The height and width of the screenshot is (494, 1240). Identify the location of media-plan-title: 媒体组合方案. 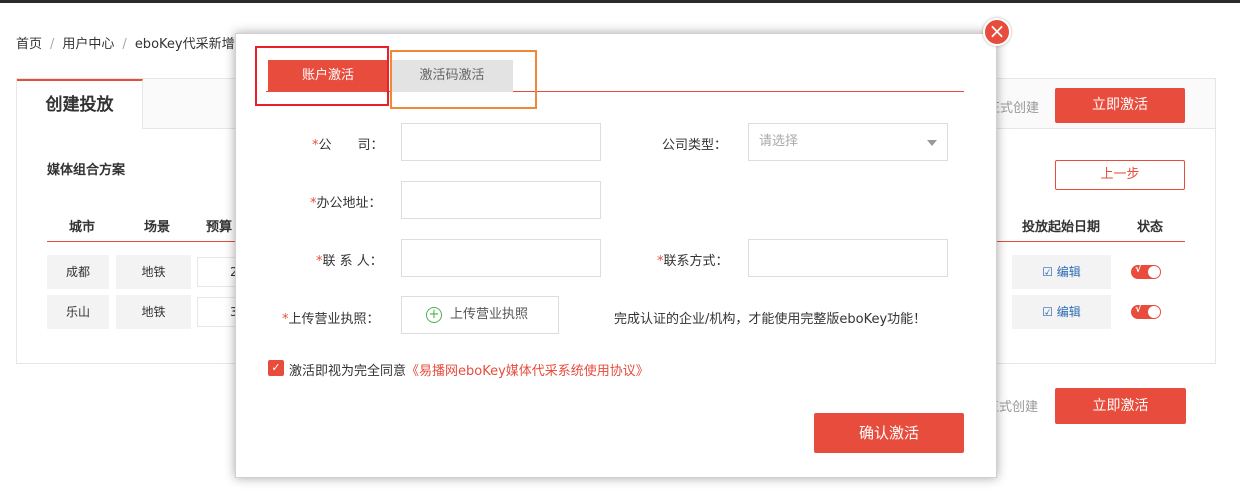
(86, 170).